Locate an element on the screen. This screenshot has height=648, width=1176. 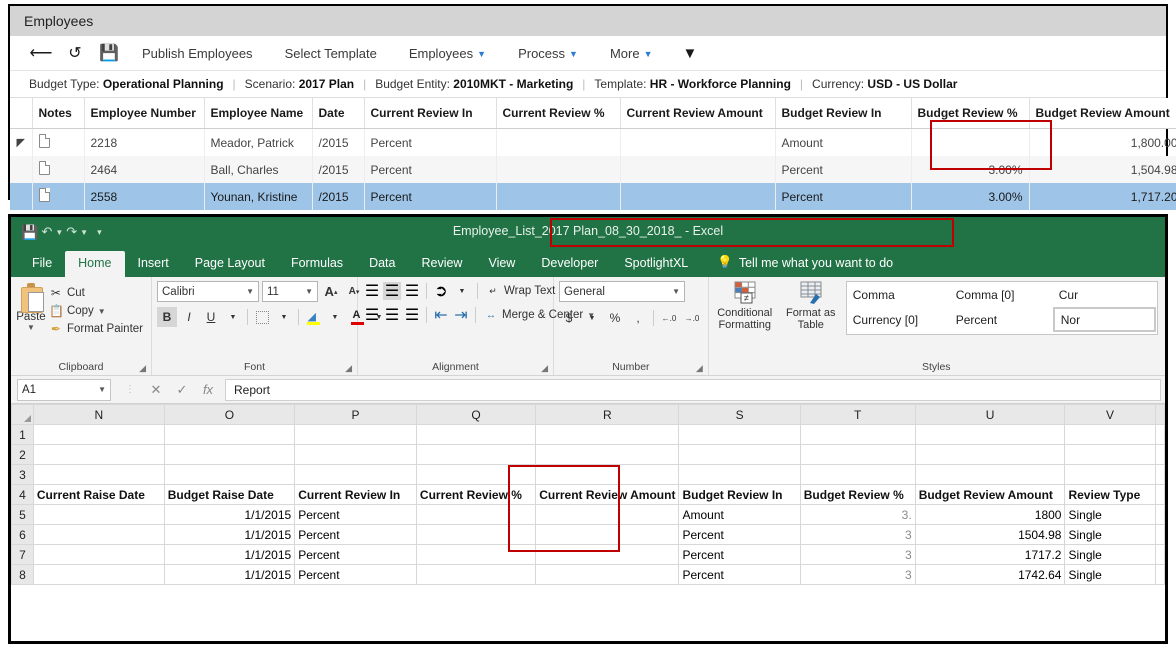
cell-U1 is located at coordinates (990, 434).